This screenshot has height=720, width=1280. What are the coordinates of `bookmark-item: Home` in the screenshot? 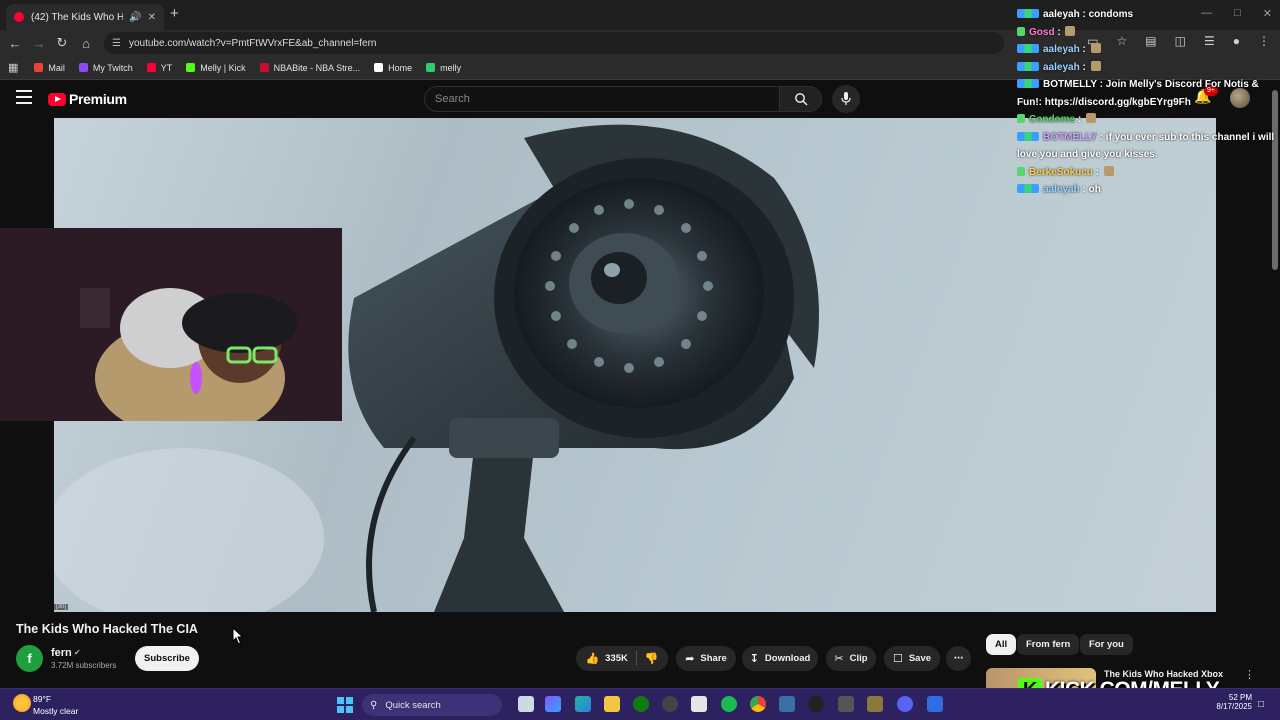 It's located at (393, 68).